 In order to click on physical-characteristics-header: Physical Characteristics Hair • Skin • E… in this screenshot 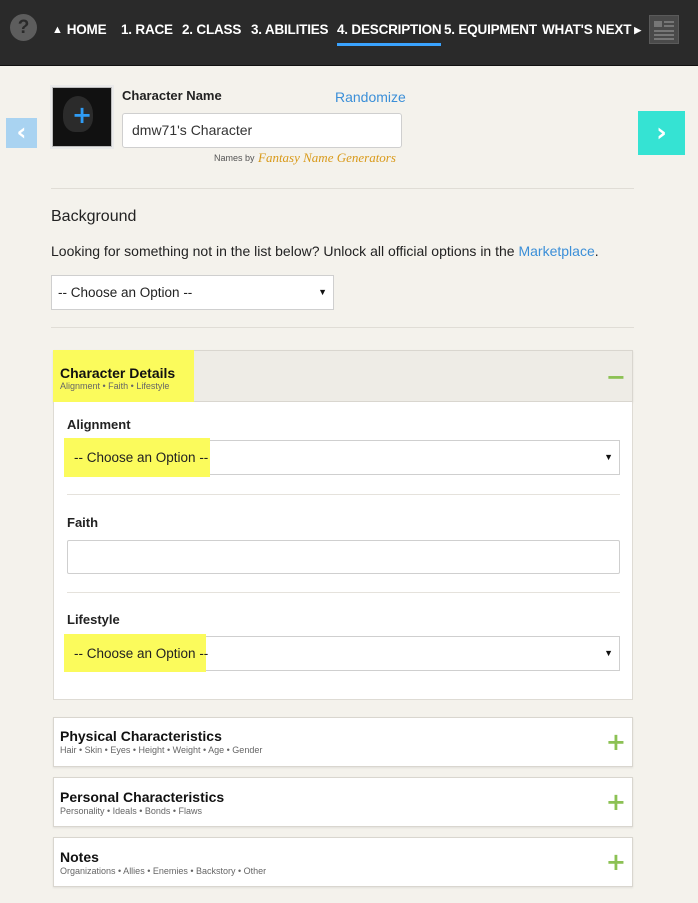, I will do `click(343, 742)`.